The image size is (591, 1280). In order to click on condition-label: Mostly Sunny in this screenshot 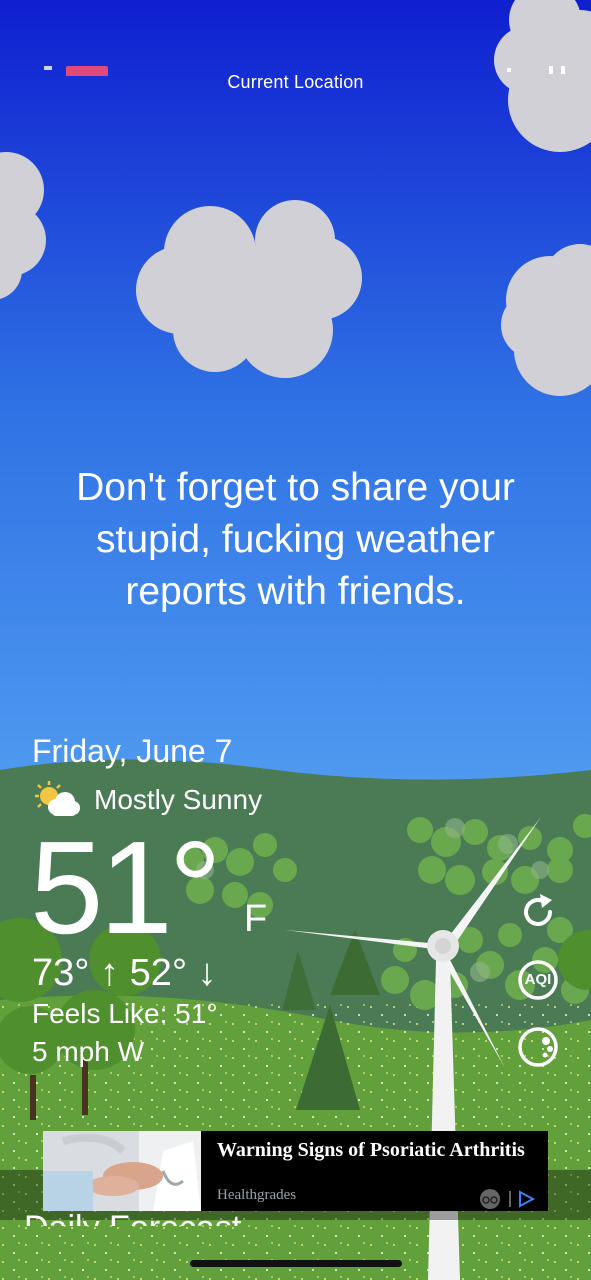, I will do `click(178, 799)`.